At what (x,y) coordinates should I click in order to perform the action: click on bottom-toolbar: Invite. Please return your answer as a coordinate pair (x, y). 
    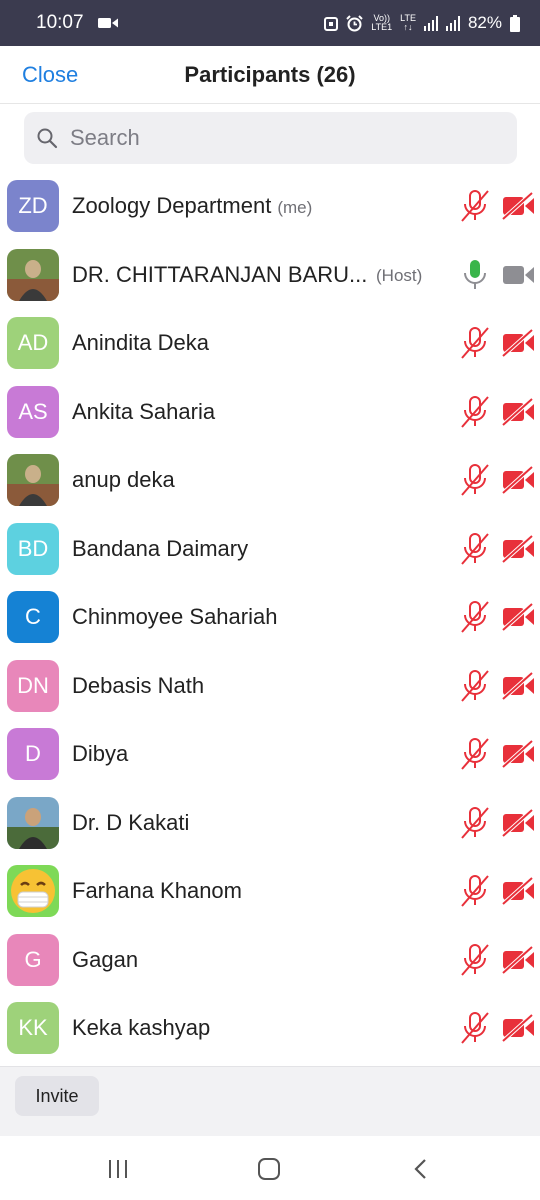
    Looking at the image, I should click on (270, 1101).